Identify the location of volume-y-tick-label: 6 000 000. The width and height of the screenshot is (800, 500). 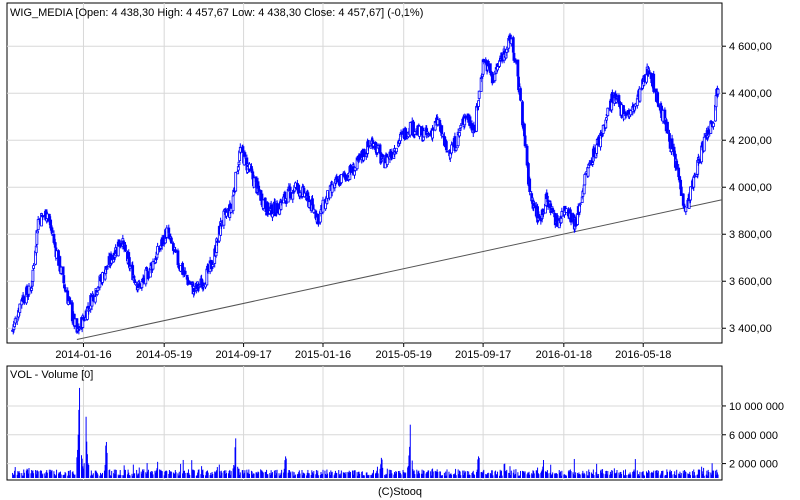
(753, 436).